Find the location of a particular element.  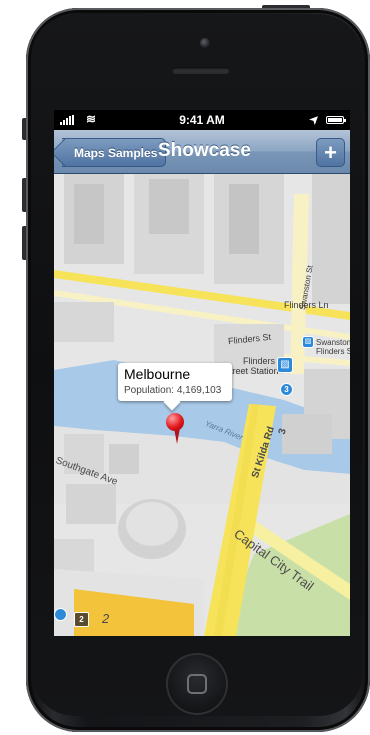

route-3-badge-a: 3 is located at coordinates (286, 389).